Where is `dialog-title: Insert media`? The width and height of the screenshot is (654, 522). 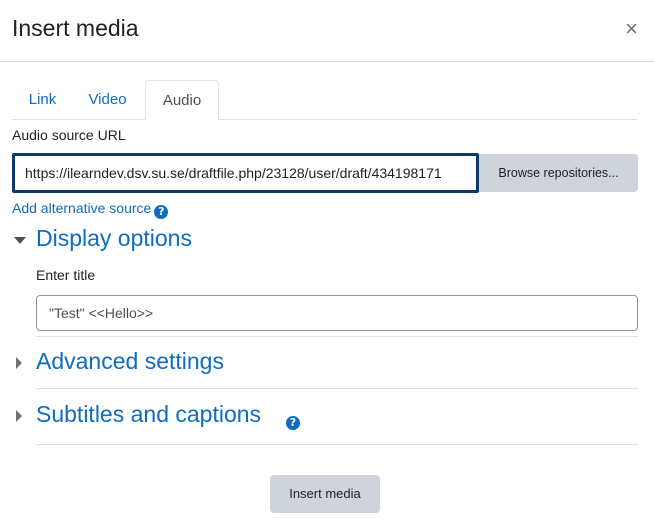 dialog-title: Insert media is located at coordinates (75, 28).